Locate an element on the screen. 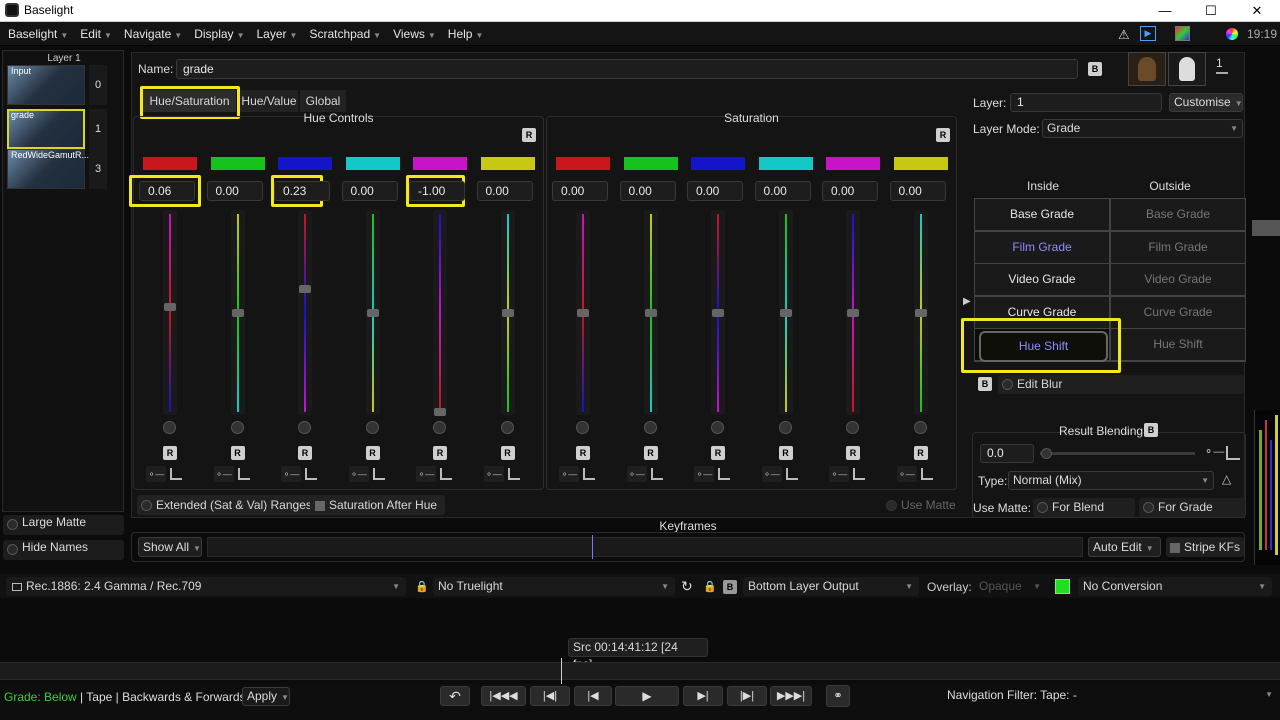  customise-dropdown: Customise ▼ is located at coordinates (1206, 102).